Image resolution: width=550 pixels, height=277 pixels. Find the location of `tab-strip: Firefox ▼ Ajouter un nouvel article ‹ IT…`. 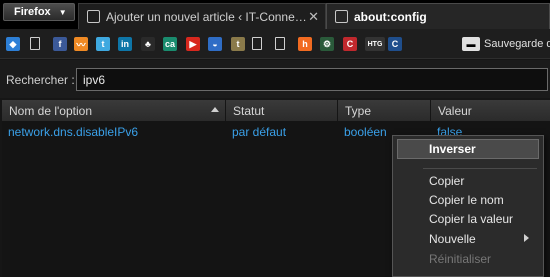

tab-strip: Firefox ▼ Ajouter un nouvel article ‹ IT… is located at coordinates (275, 14).